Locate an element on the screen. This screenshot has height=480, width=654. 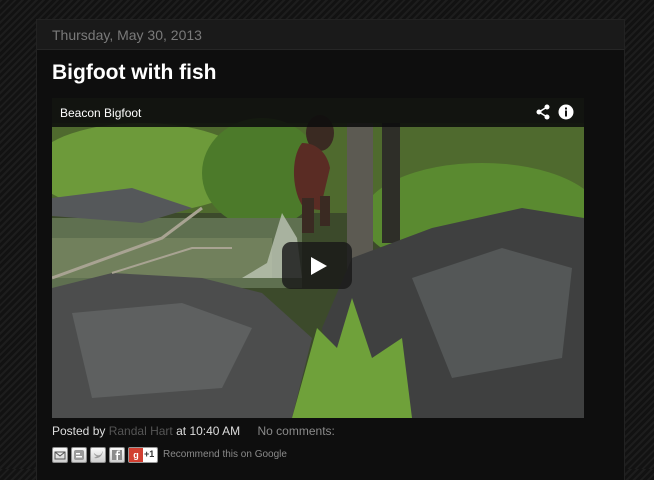
post-title: Bigfoot with fish is located at coordinates (134, 73).